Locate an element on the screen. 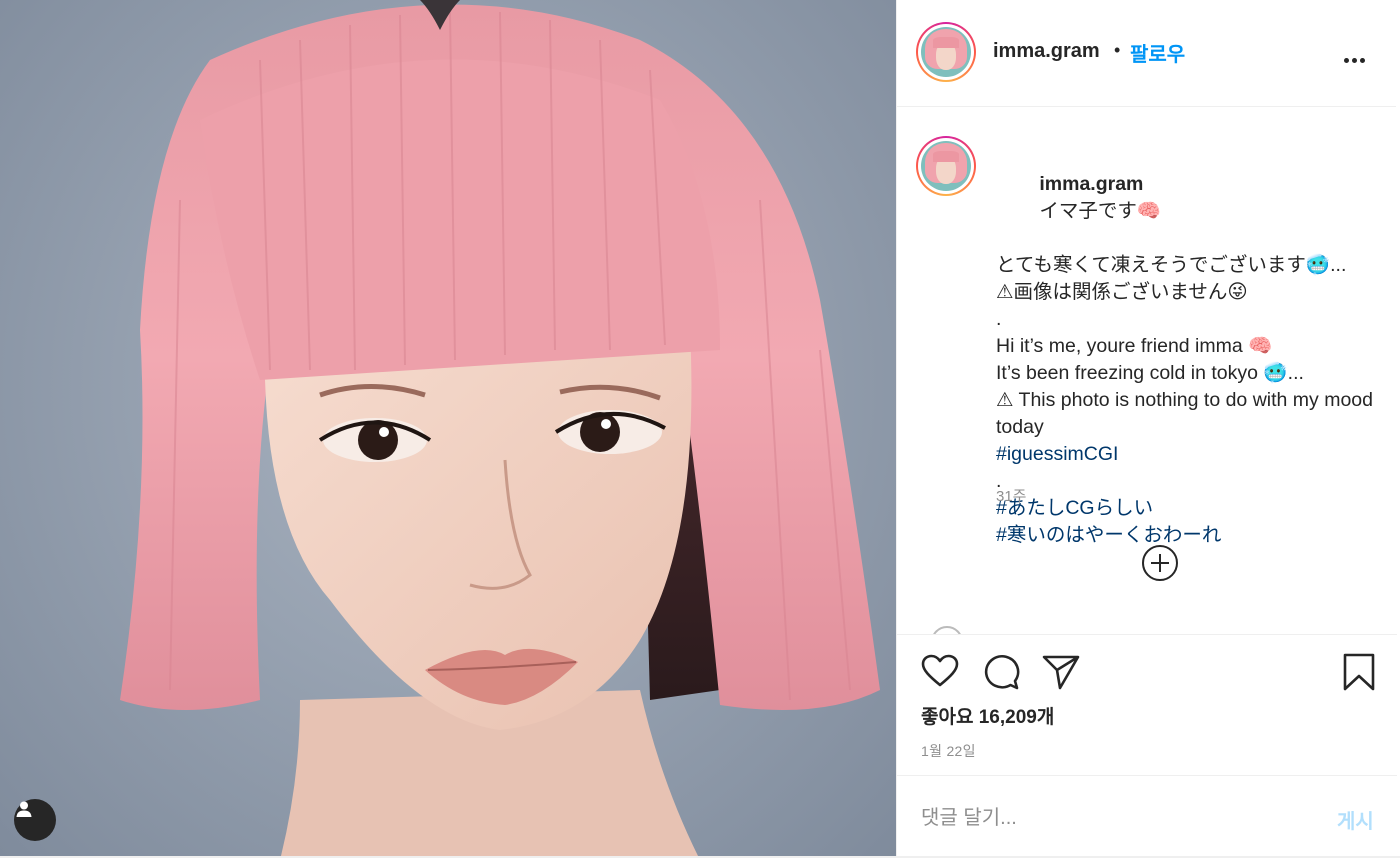 This screenshot has width=1400, height=858. caption-username: imma.gram is located at coordinates (1091, 184).